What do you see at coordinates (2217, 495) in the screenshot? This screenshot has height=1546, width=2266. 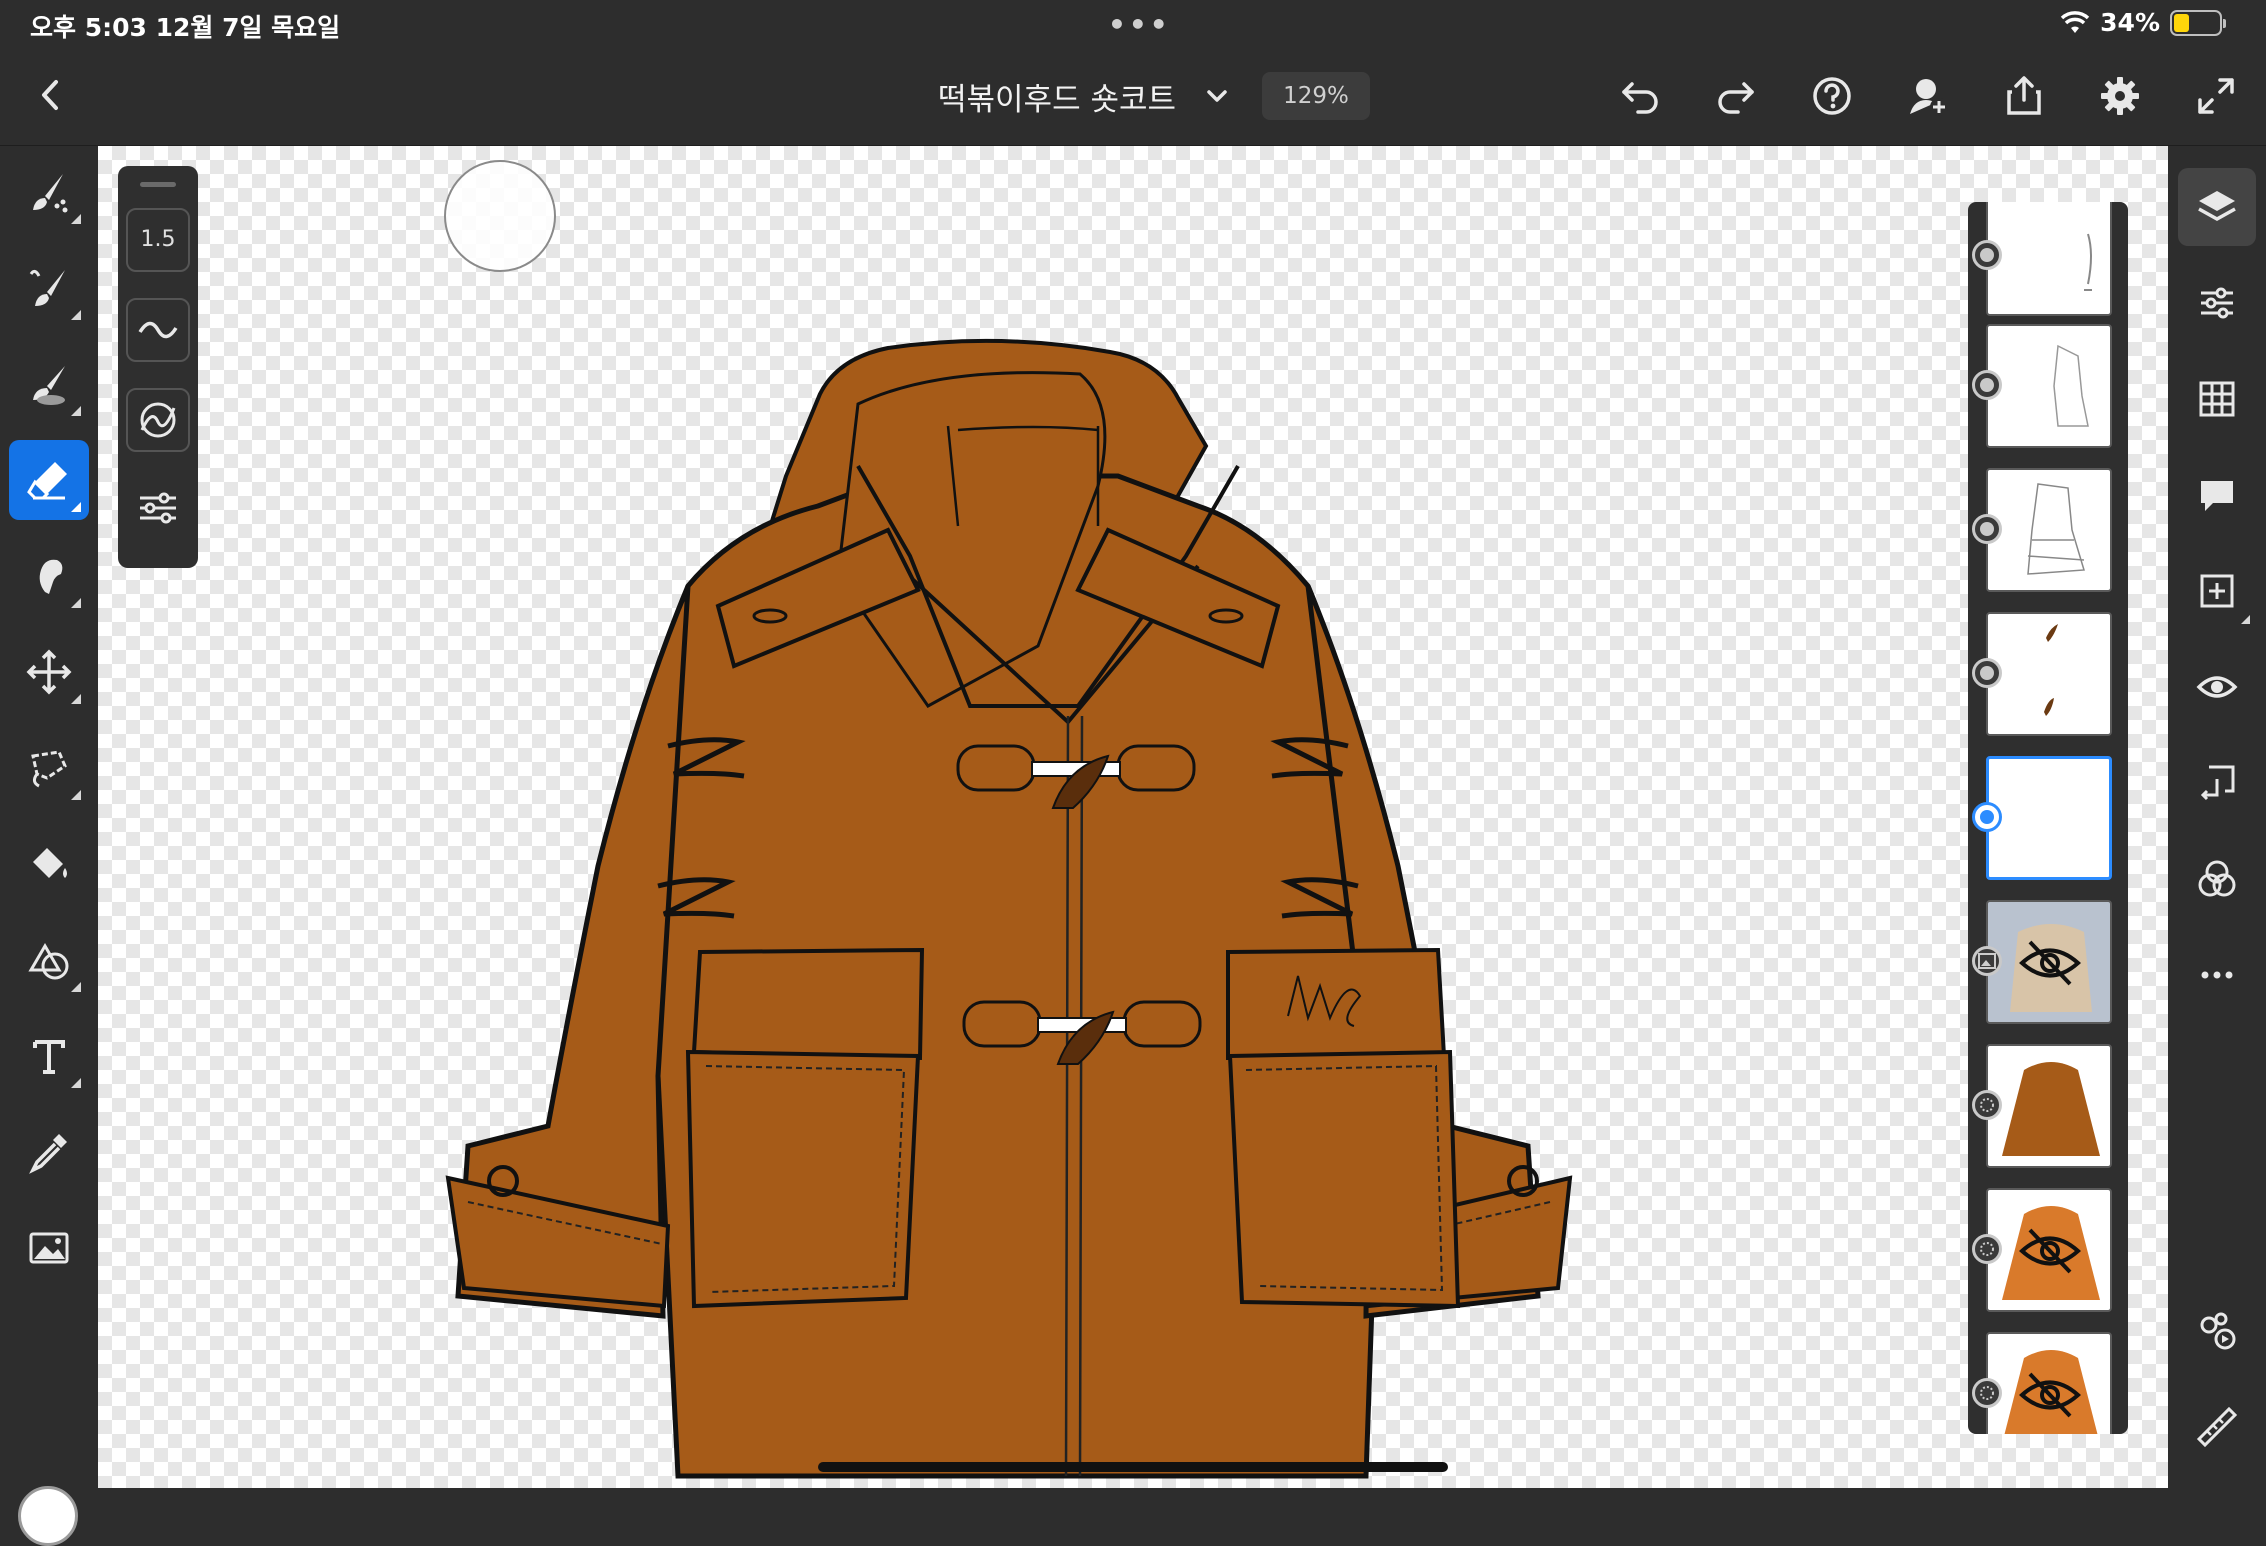 I see `comments-button` at bounding box center [2217, 495].